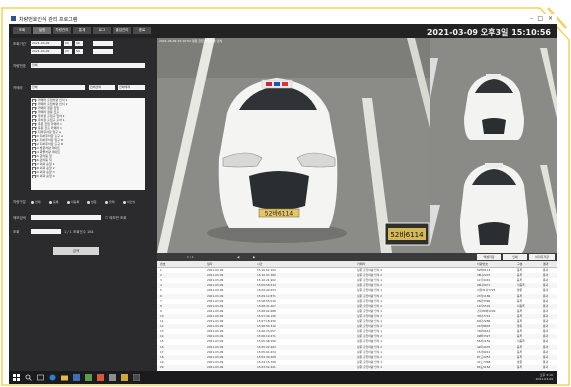 Image resolution: width=571 pixels, height=387 pixels. What do you see at coordinates (92, 202) in the screenshot?
I see `radio-visitor: 방문` at bounding box center [92, 202].